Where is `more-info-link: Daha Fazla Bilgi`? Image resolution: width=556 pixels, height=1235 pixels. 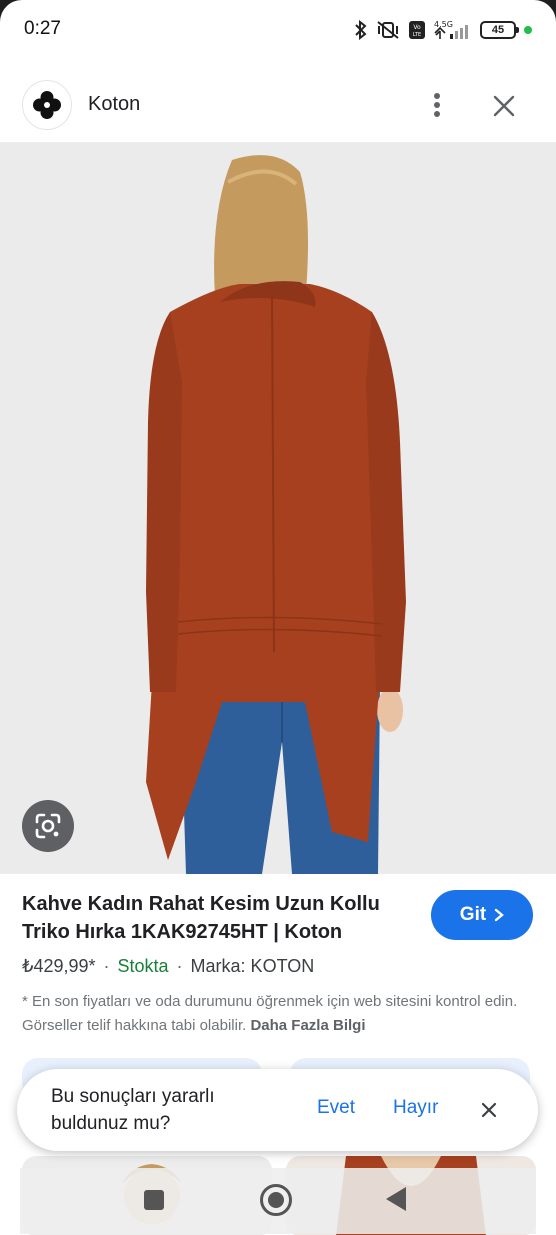 more-info-link: Daha Fazla Bilgi is located at coordinates (307, 1025).